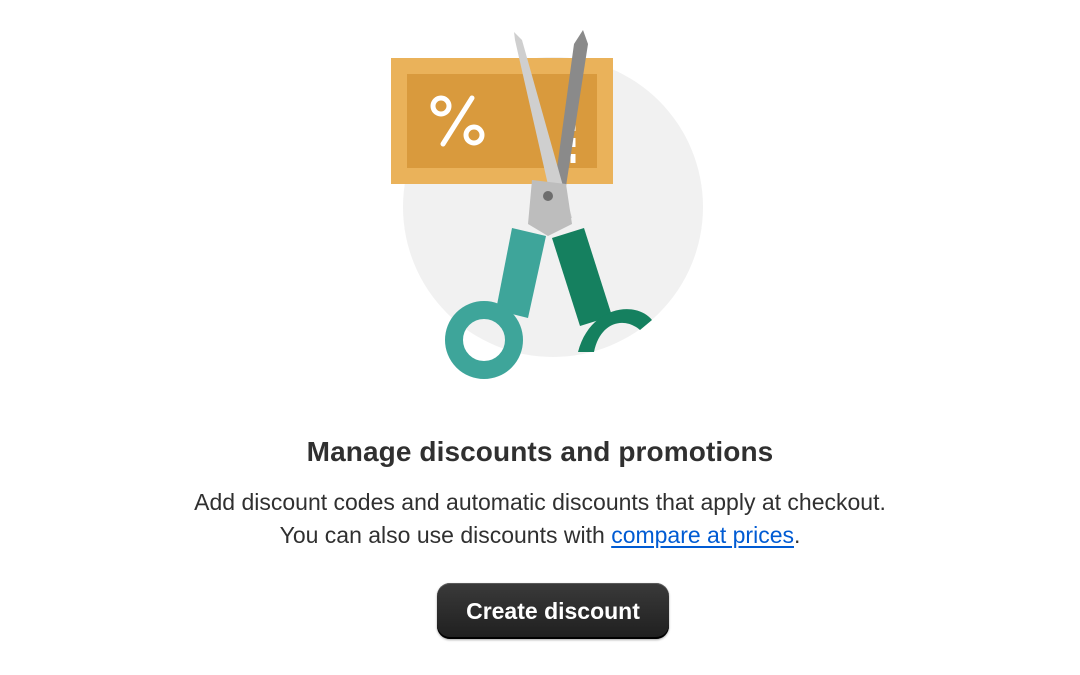  I want to click on description-line-2-prefix: You can also use discounts with, so click(445, 535).